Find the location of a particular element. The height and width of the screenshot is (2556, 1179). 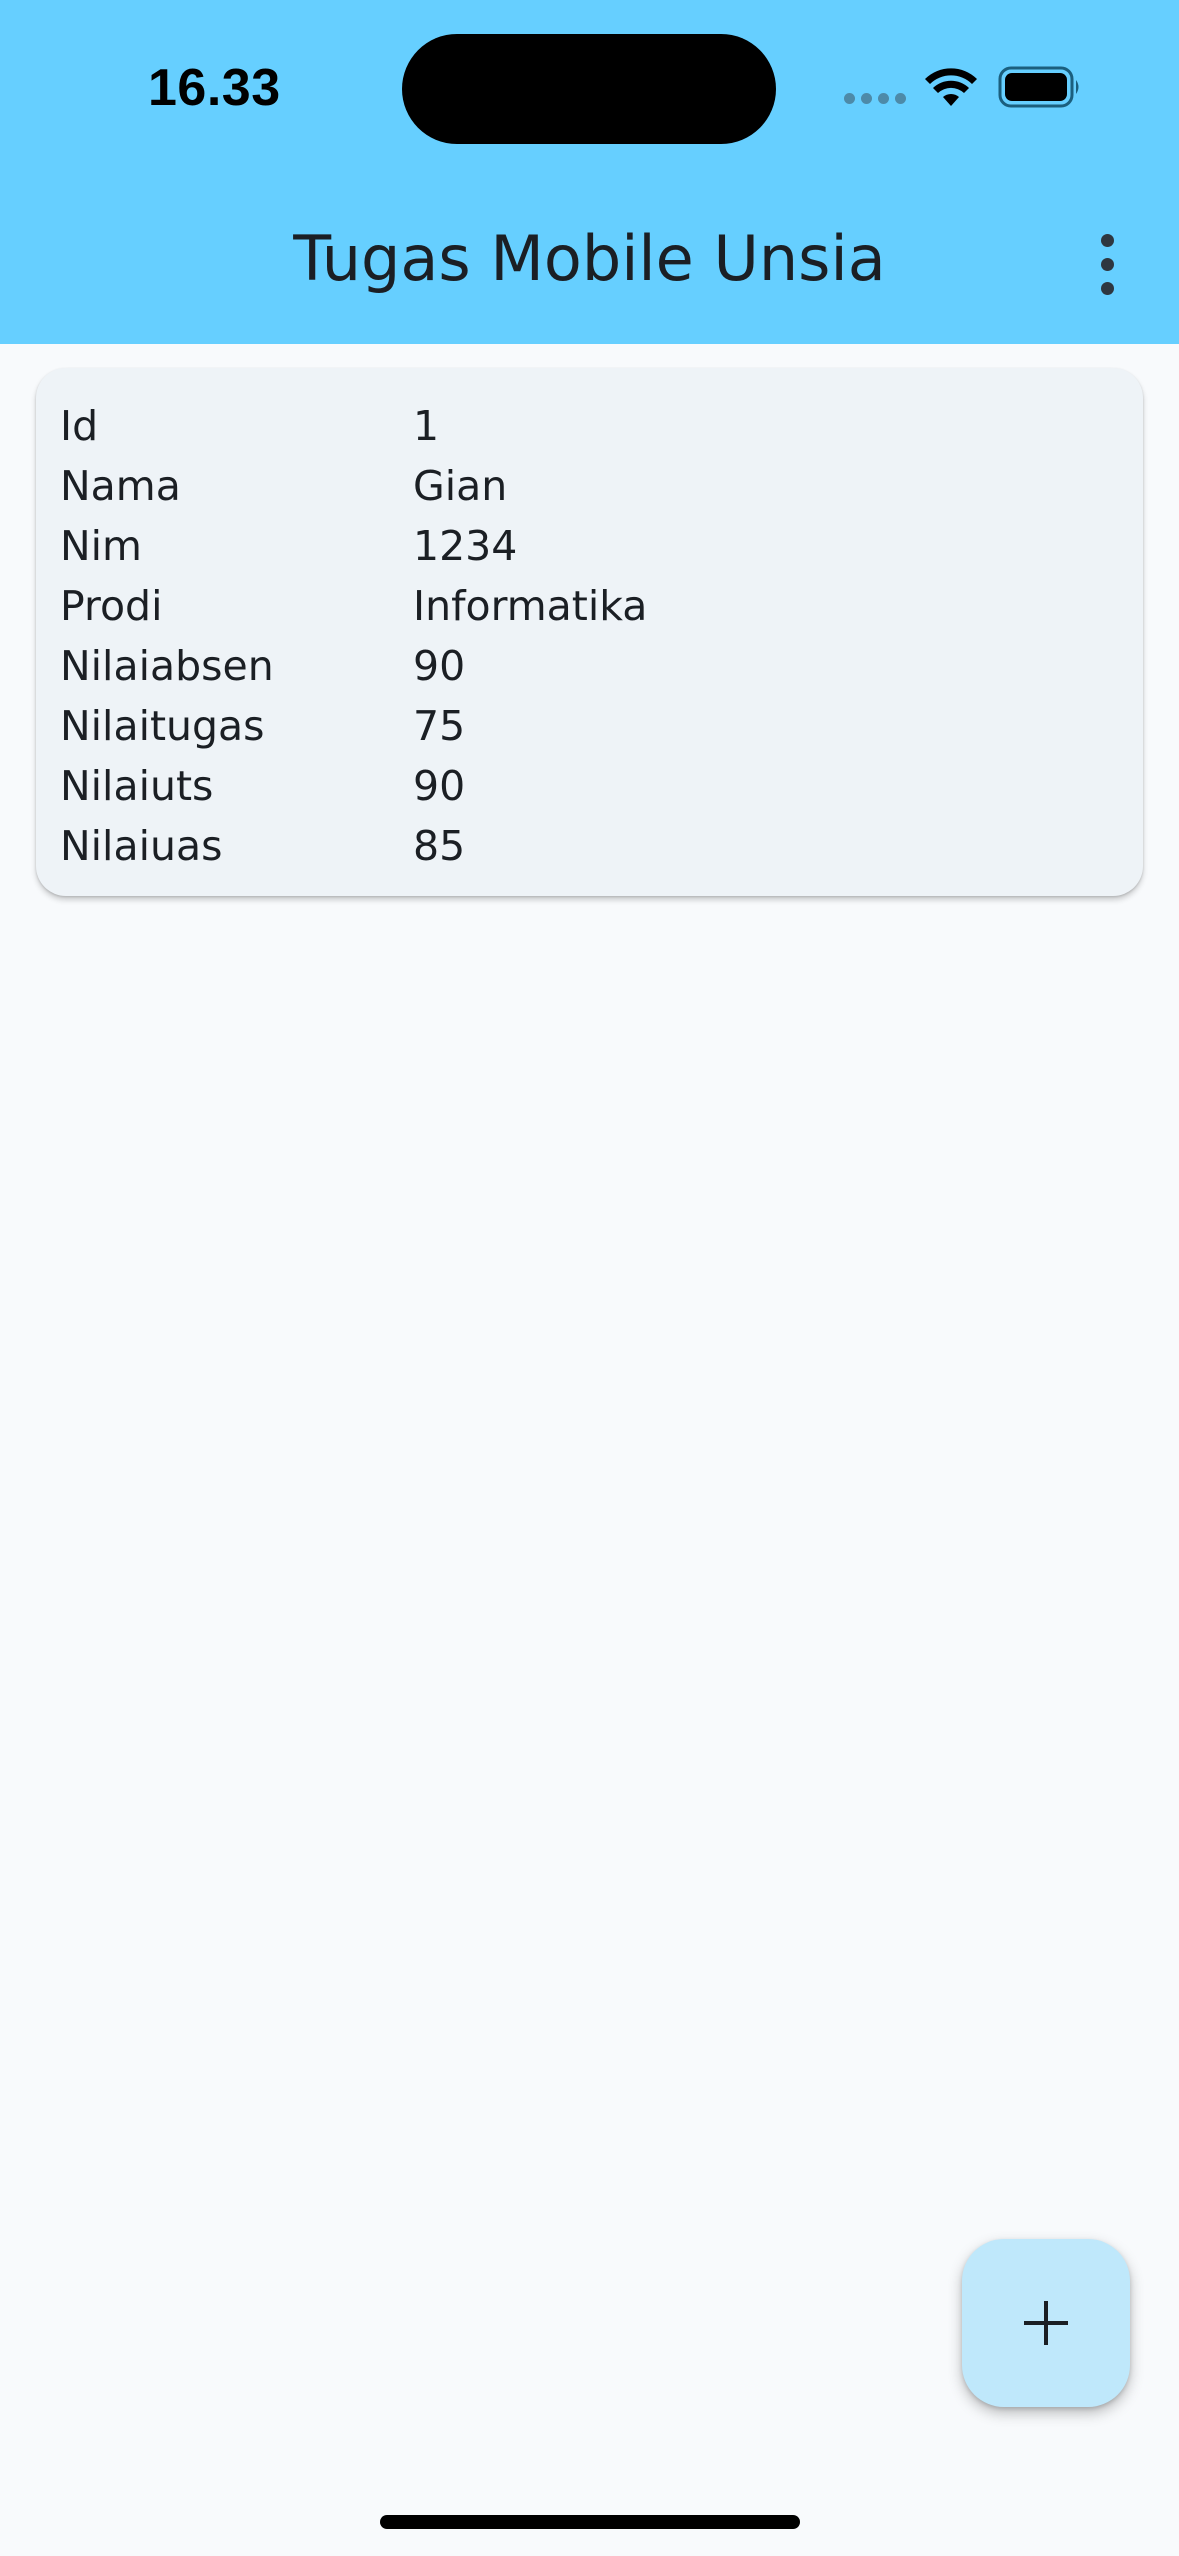

field-value: 1234 is located at coordinates (465, 546).